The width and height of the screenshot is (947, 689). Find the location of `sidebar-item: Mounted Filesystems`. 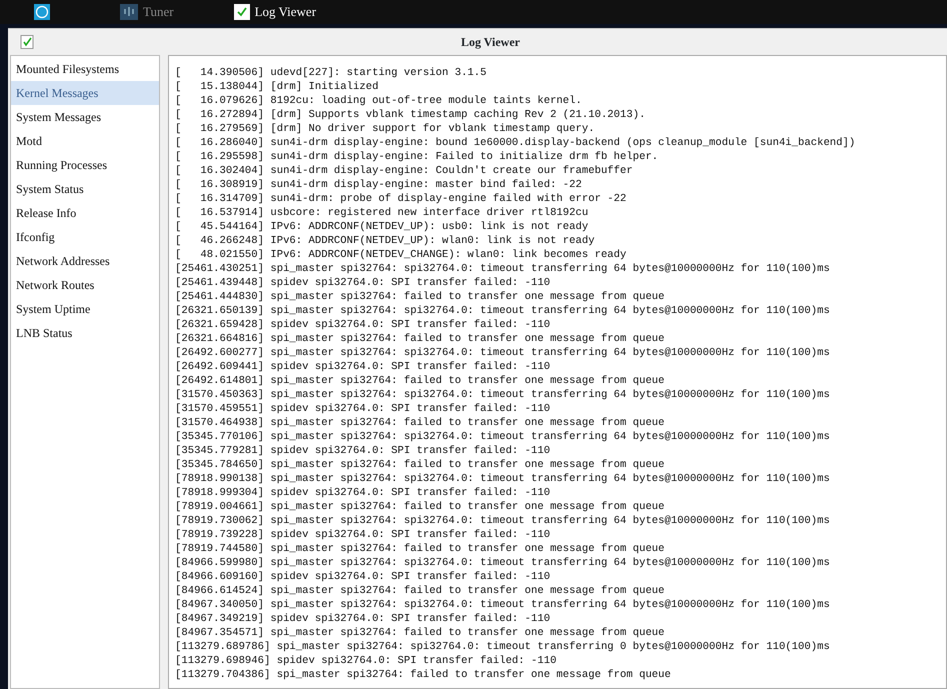

sidebar-item: Mounted Filesystems is located at coordinates (85, 69).